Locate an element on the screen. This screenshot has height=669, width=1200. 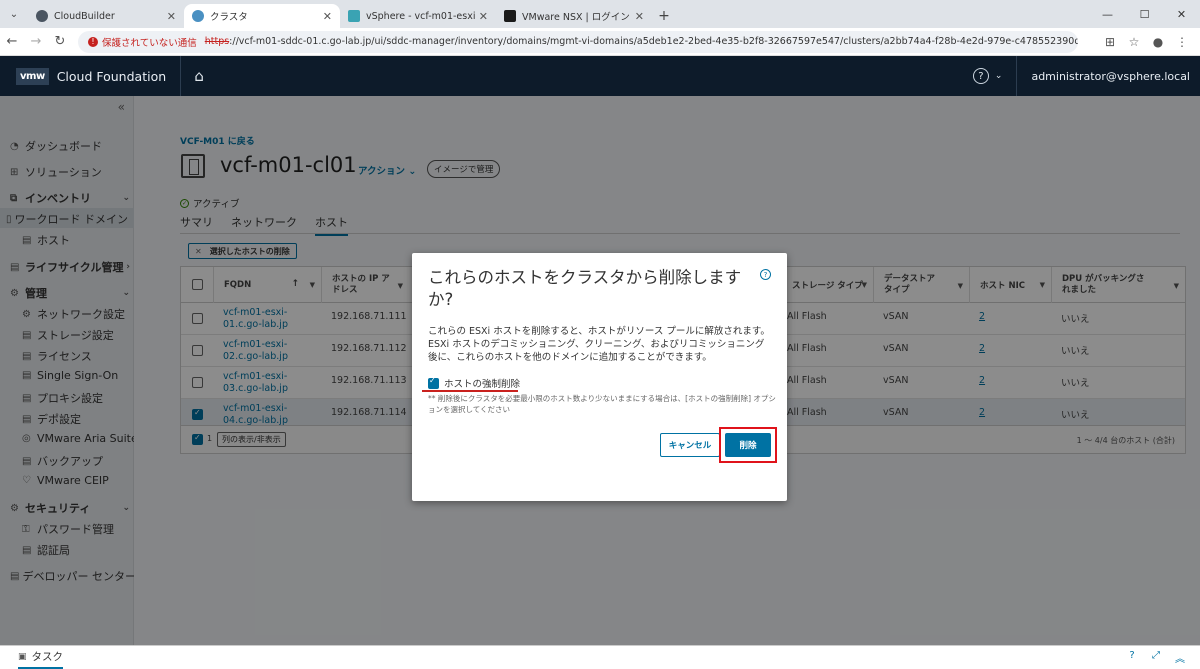
chevron-down-icon: ⌄ is located at coordinates (999, 76).